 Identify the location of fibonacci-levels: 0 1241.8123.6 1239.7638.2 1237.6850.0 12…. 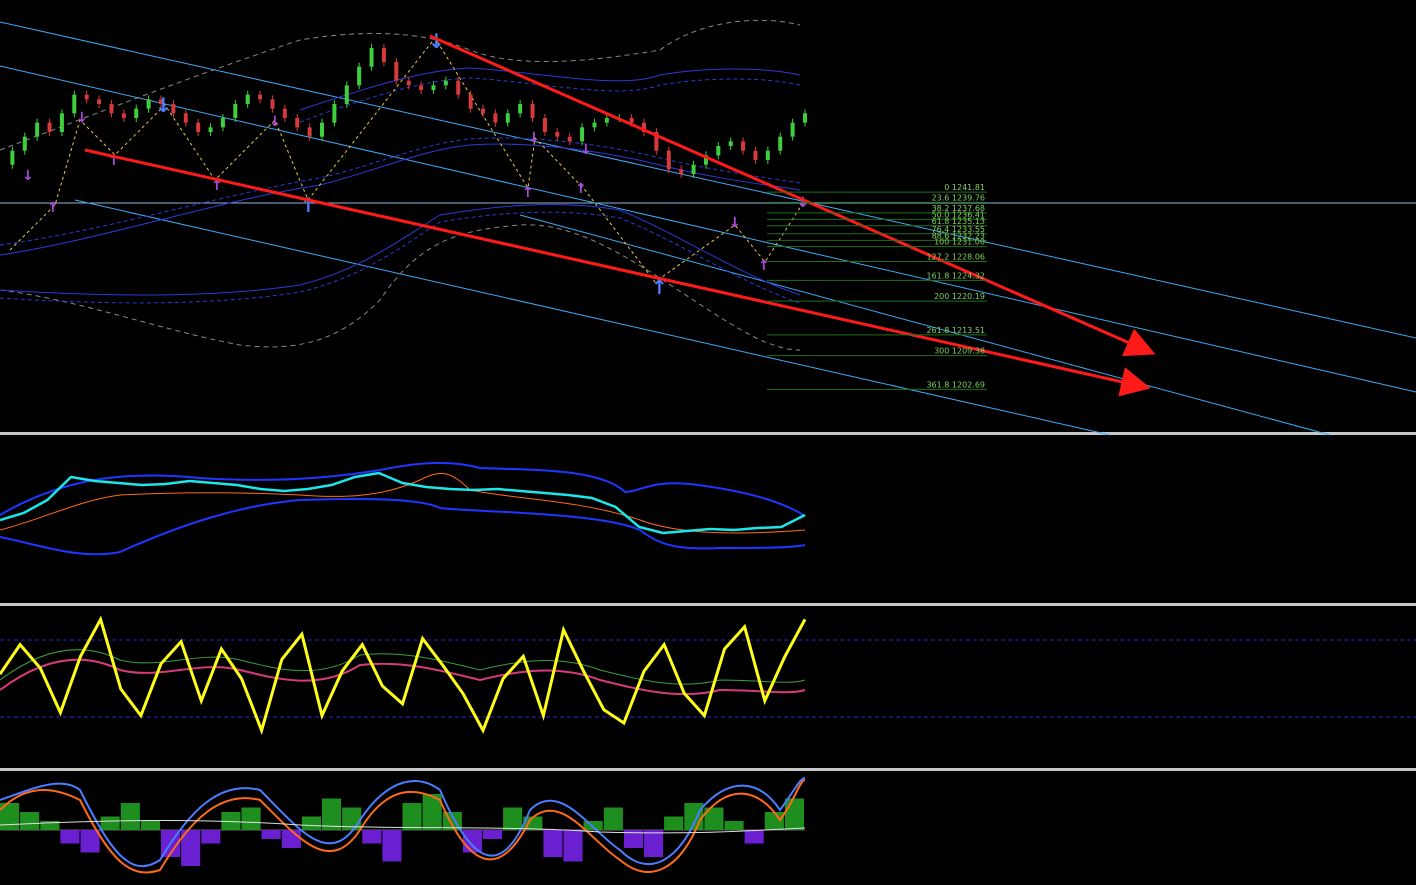
(877, 286).